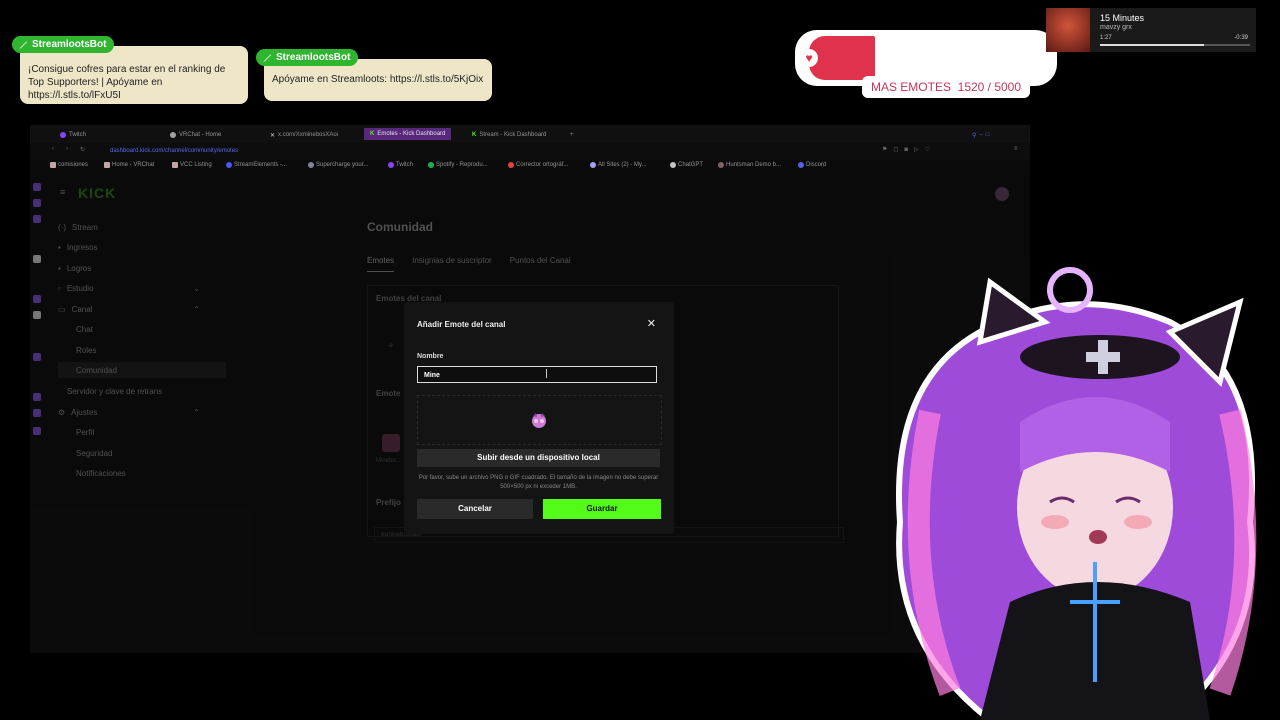  What do you see at coordinates (452, 264) in the screenshot?
I see `tab-insignias: Insignias de suscriptor` at bounding box center [452, 264].